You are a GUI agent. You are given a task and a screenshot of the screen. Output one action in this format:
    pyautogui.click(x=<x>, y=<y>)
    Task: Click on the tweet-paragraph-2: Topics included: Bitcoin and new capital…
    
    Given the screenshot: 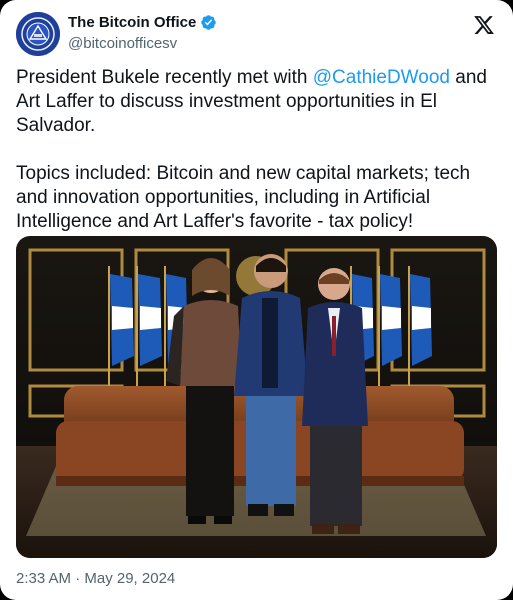 What is the action you would take?
    pyautogui.click(x=243, y=197)
    